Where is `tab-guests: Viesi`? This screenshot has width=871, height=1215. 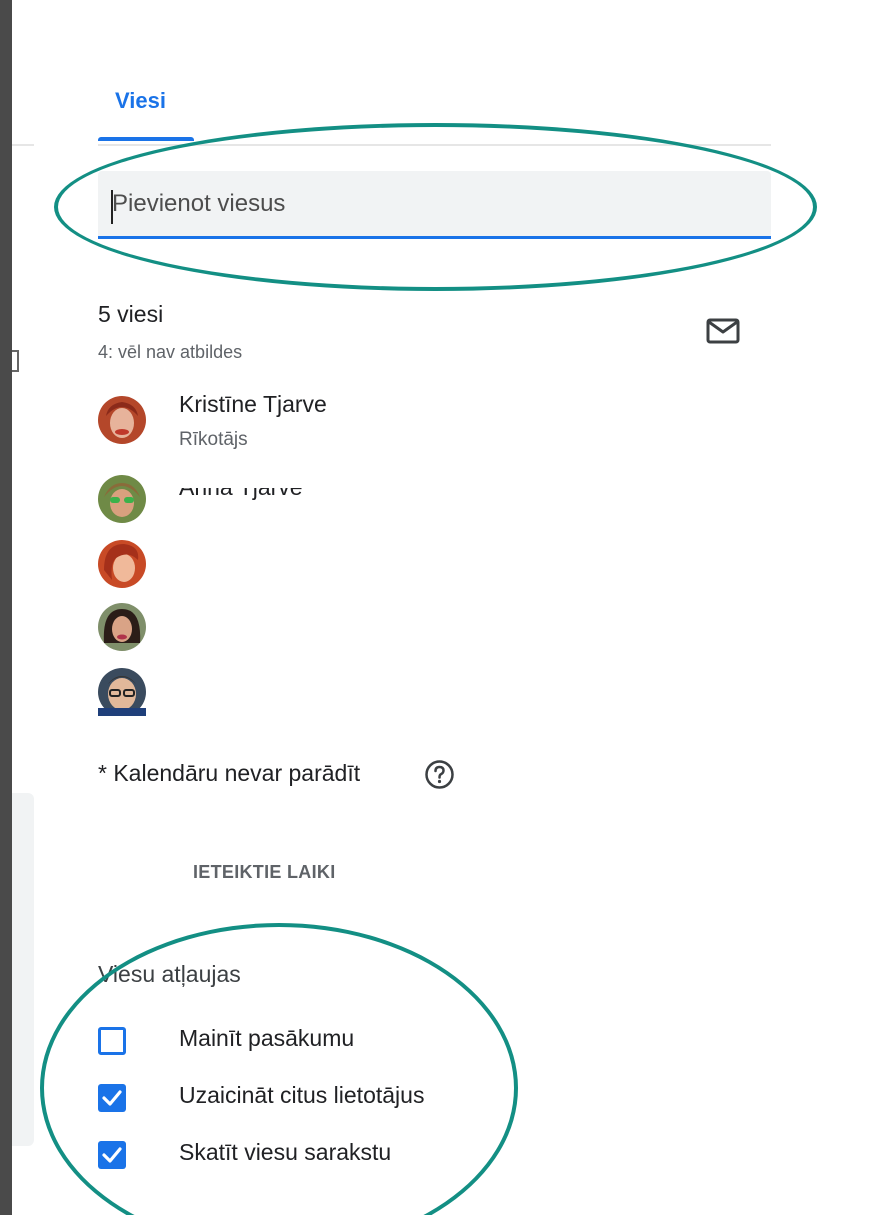 tab-guests: Viesi is located at coordinates (140, 101).